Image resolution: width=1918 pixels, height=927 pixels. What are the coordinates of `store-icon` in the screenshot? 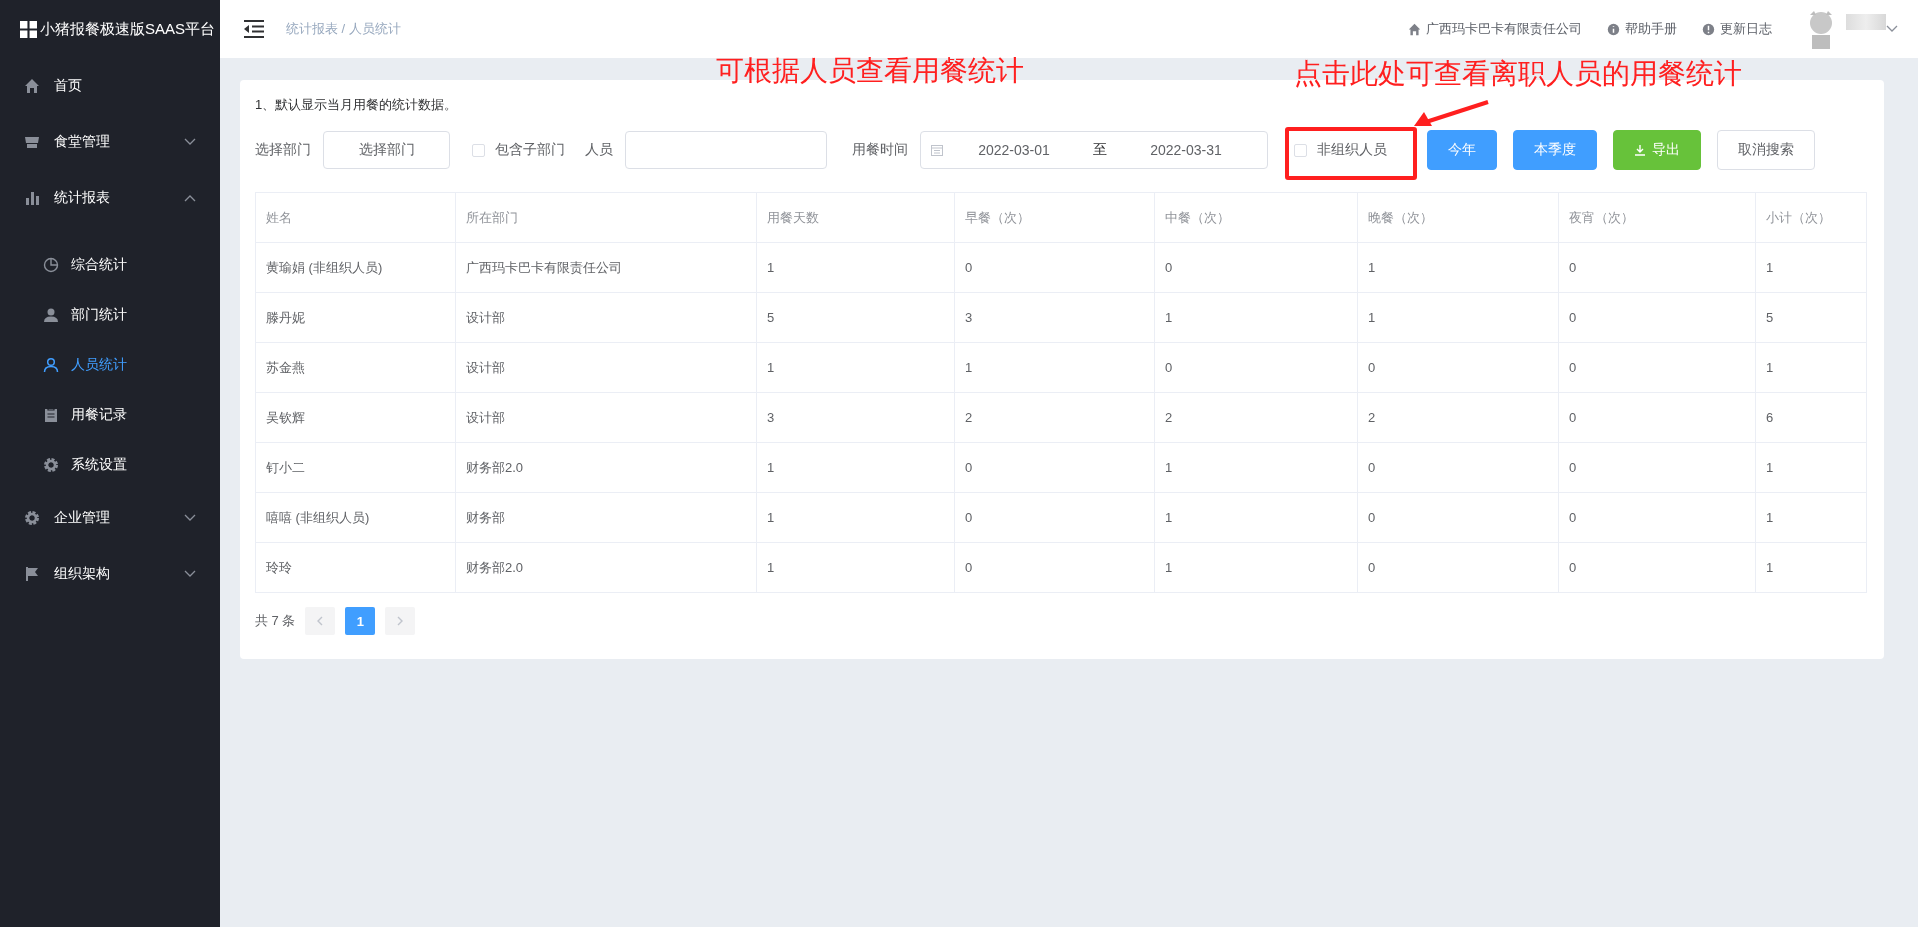 It's located at (32, 142).